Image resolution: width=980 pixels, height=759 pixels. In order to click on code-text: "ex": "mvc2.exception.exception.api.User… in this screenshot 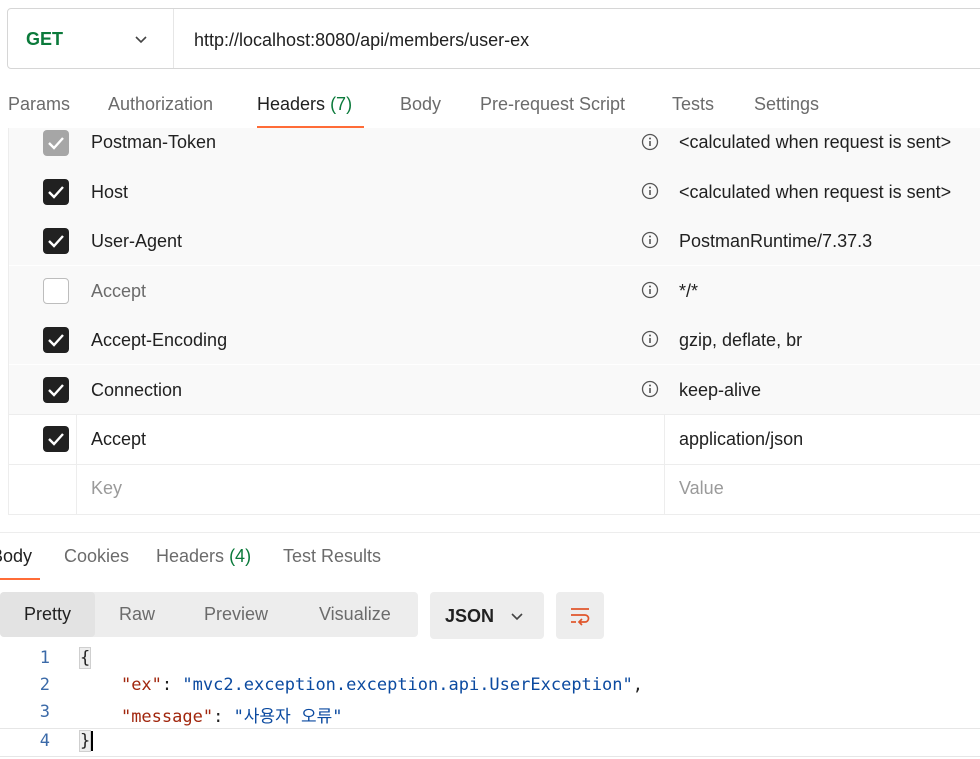, I will do `click(381, 685)`.